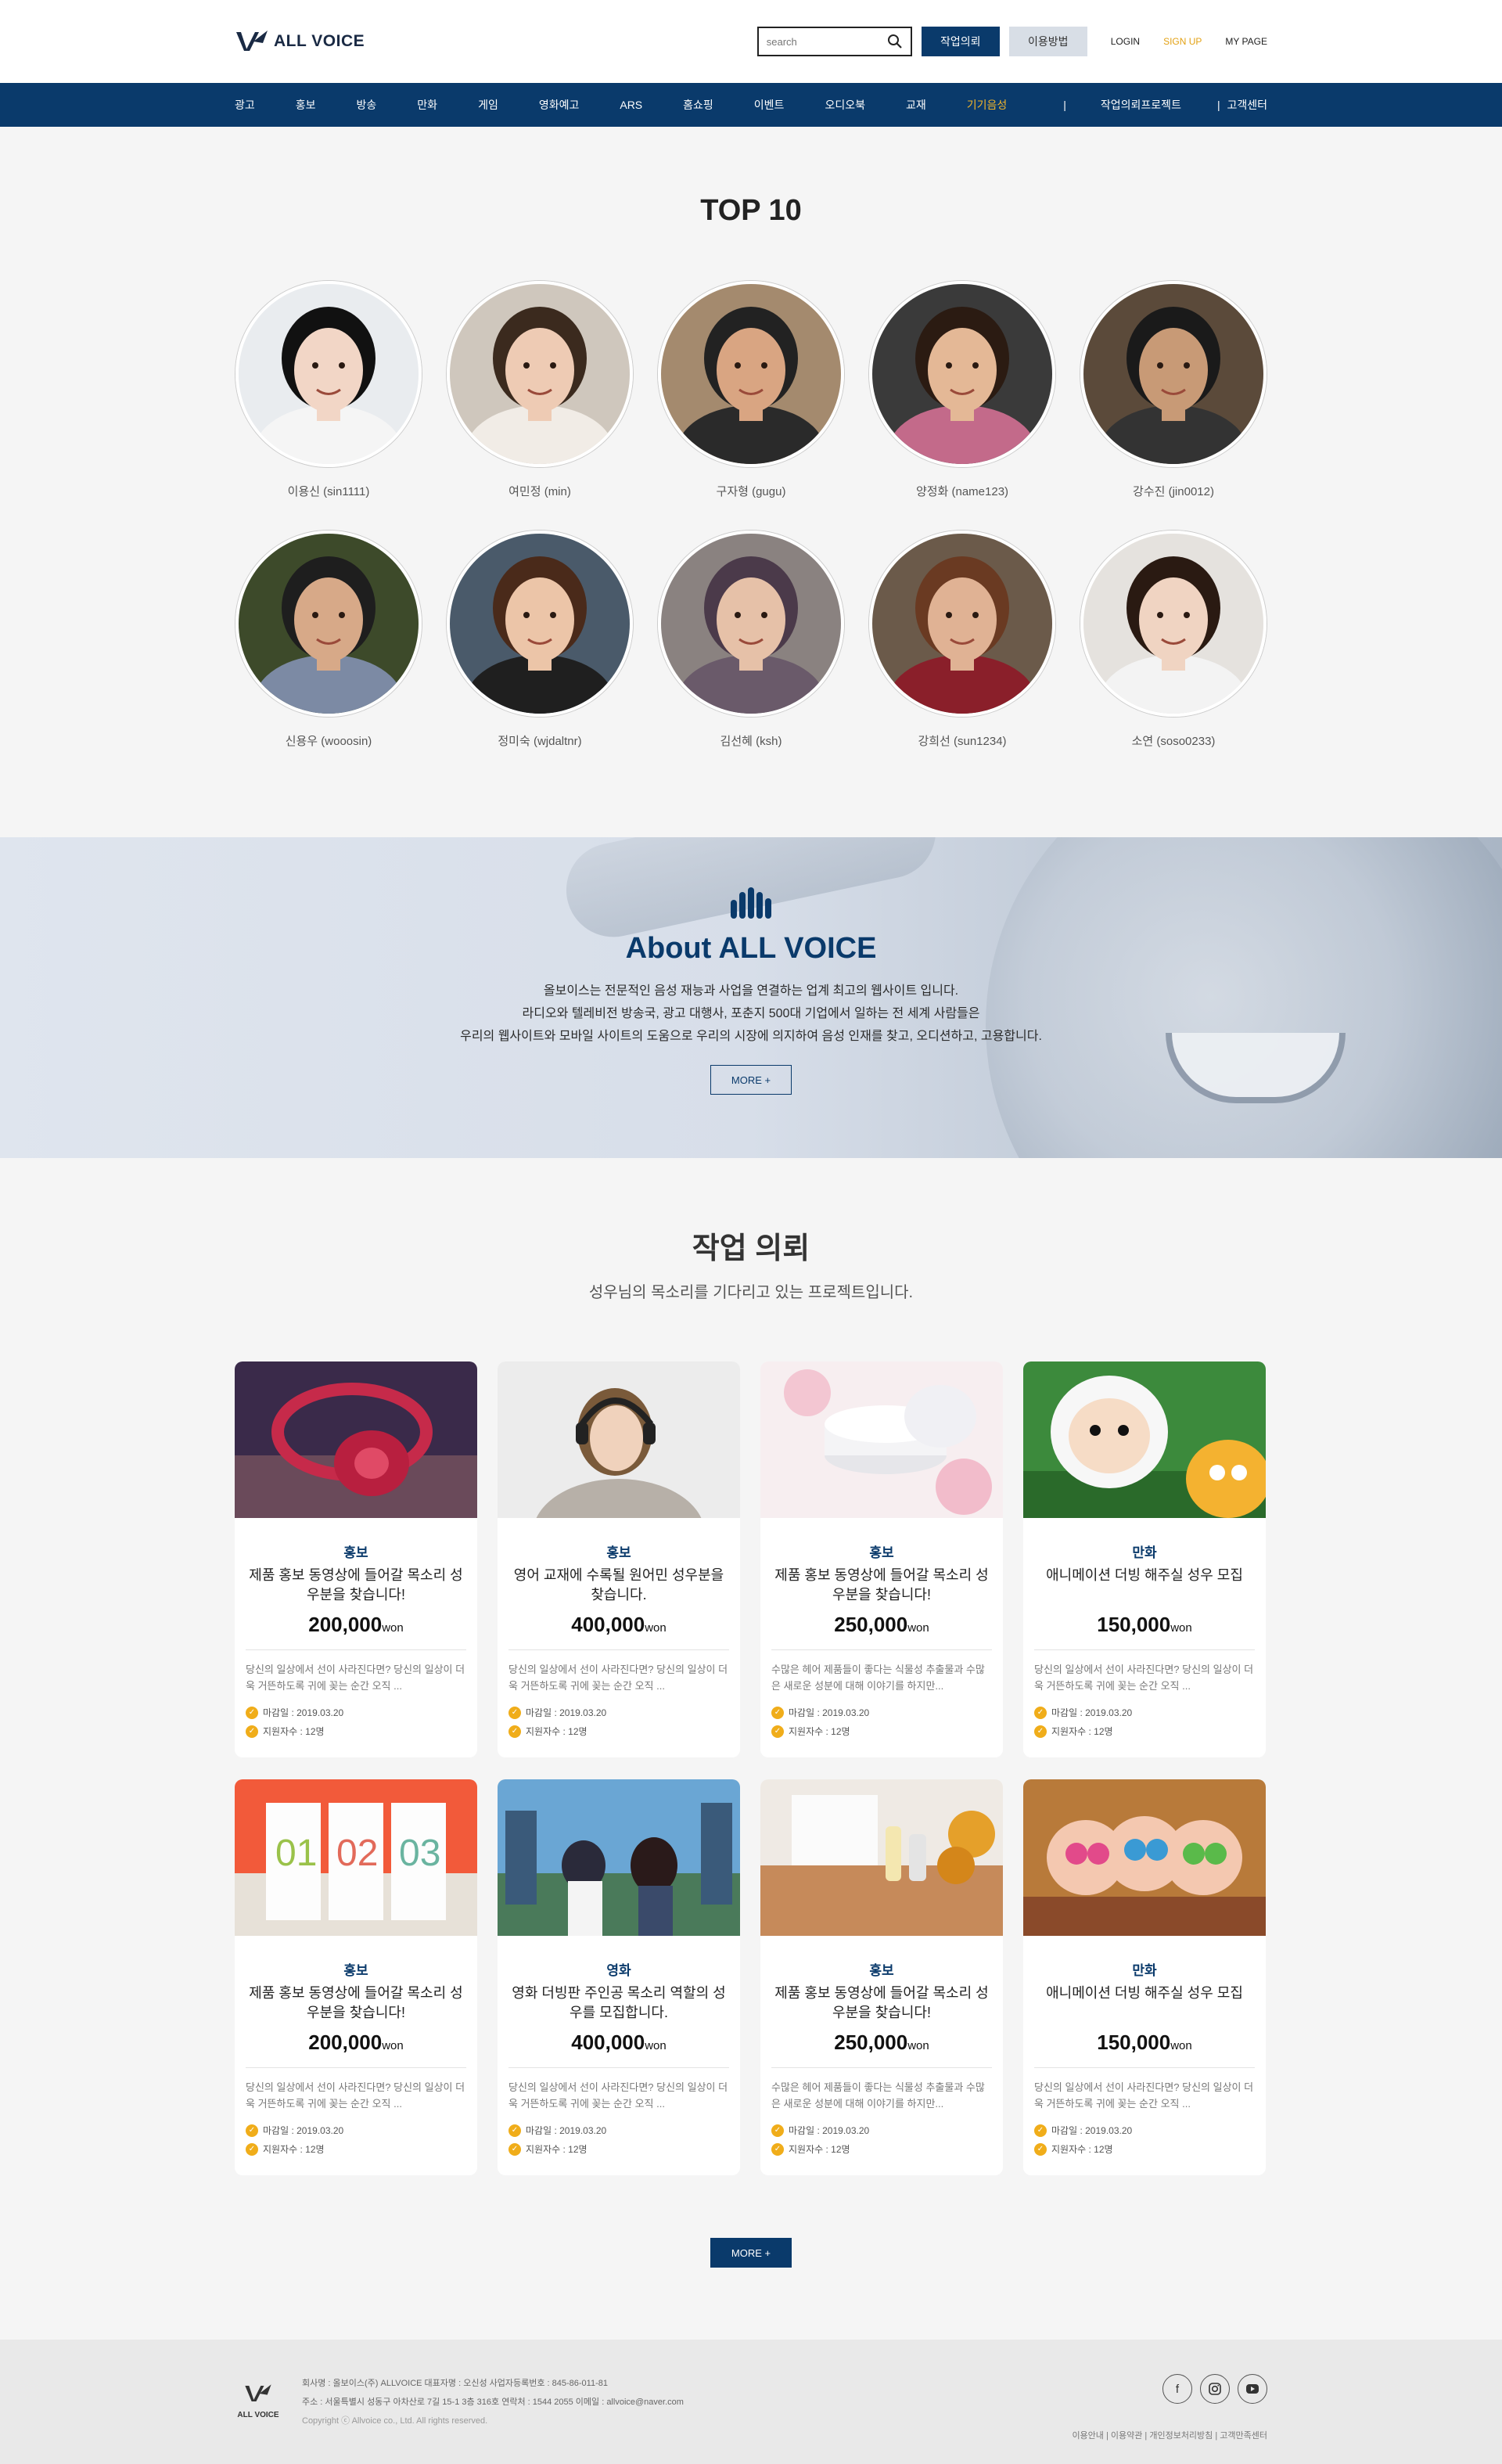  What do you see at coordinates (245, 105) in the screenshot?
I see `nav-item-1: 광고` at bounding box center [245, 105].